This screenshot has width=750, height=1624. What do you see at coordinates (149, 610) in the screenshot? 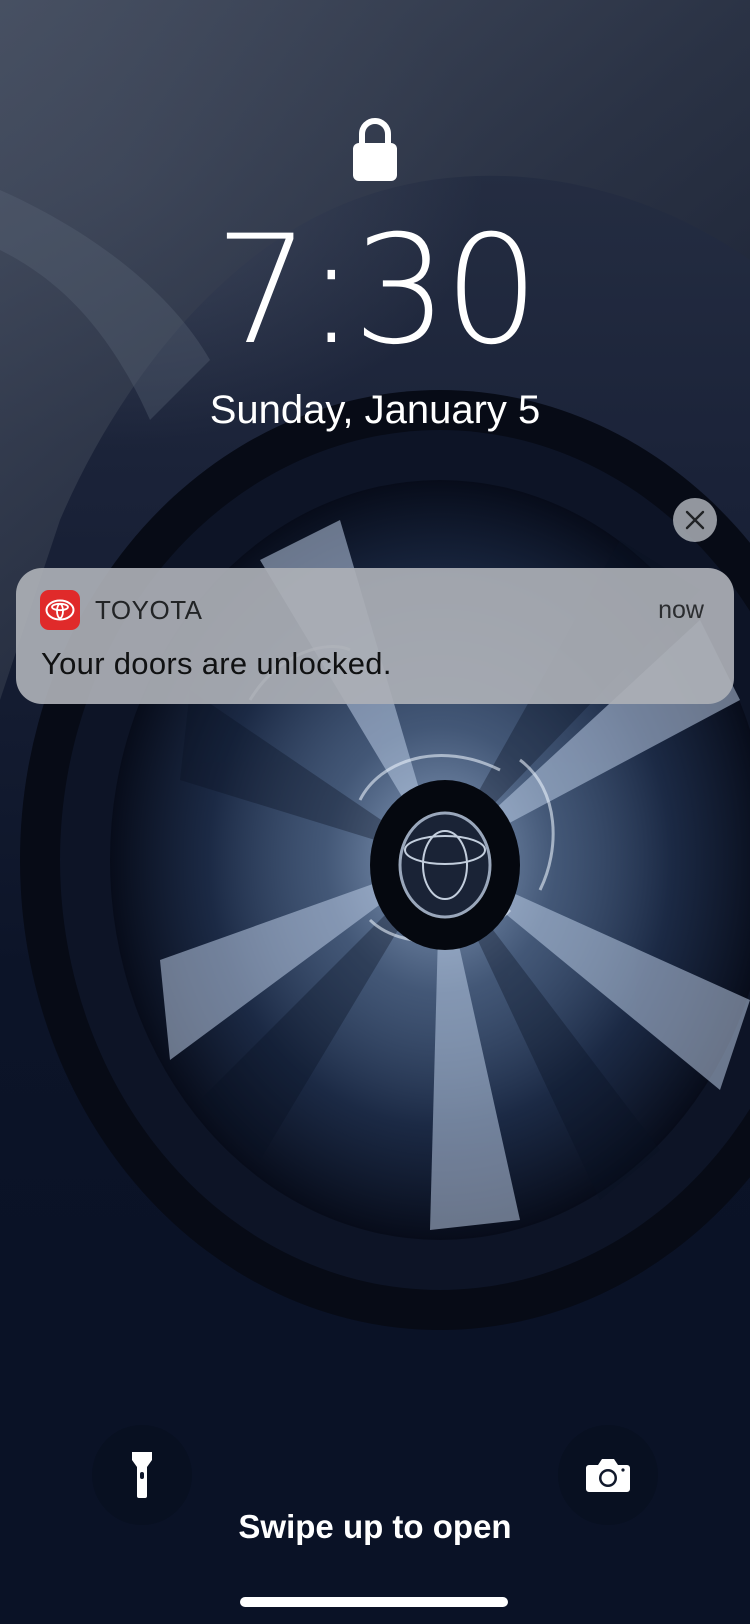
I see `notification-app-name: TOYOTA` at bounding box center [149, 610].